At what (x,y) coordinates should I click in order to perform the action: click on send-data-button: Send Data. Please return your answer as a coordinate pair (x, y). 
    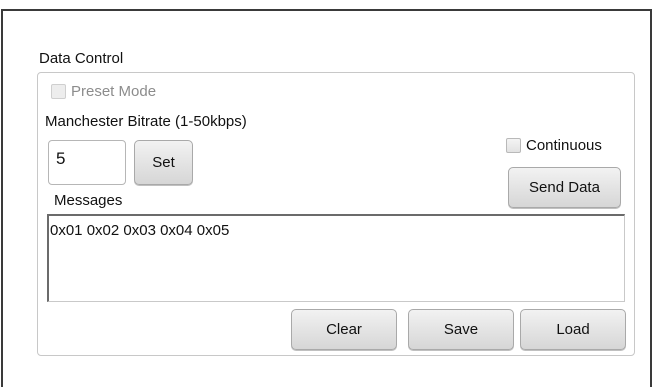
    Looking at the image, I should click on (564, 187).